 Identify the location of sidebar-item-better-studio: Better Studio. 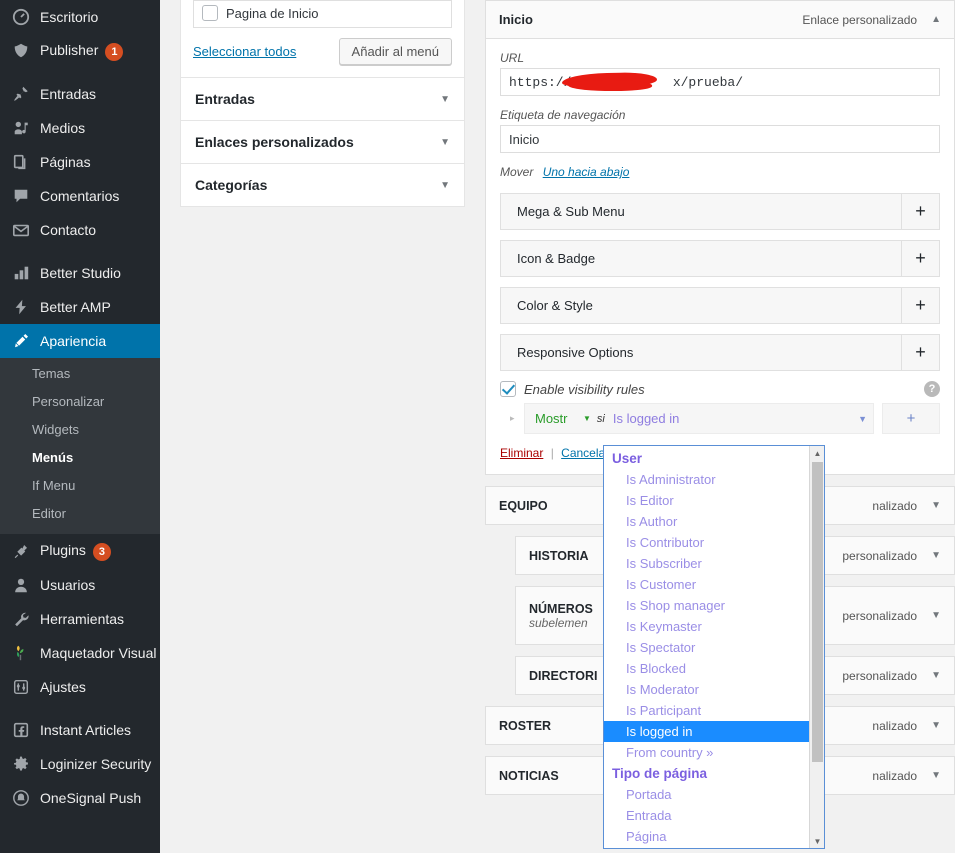
(80, 273).